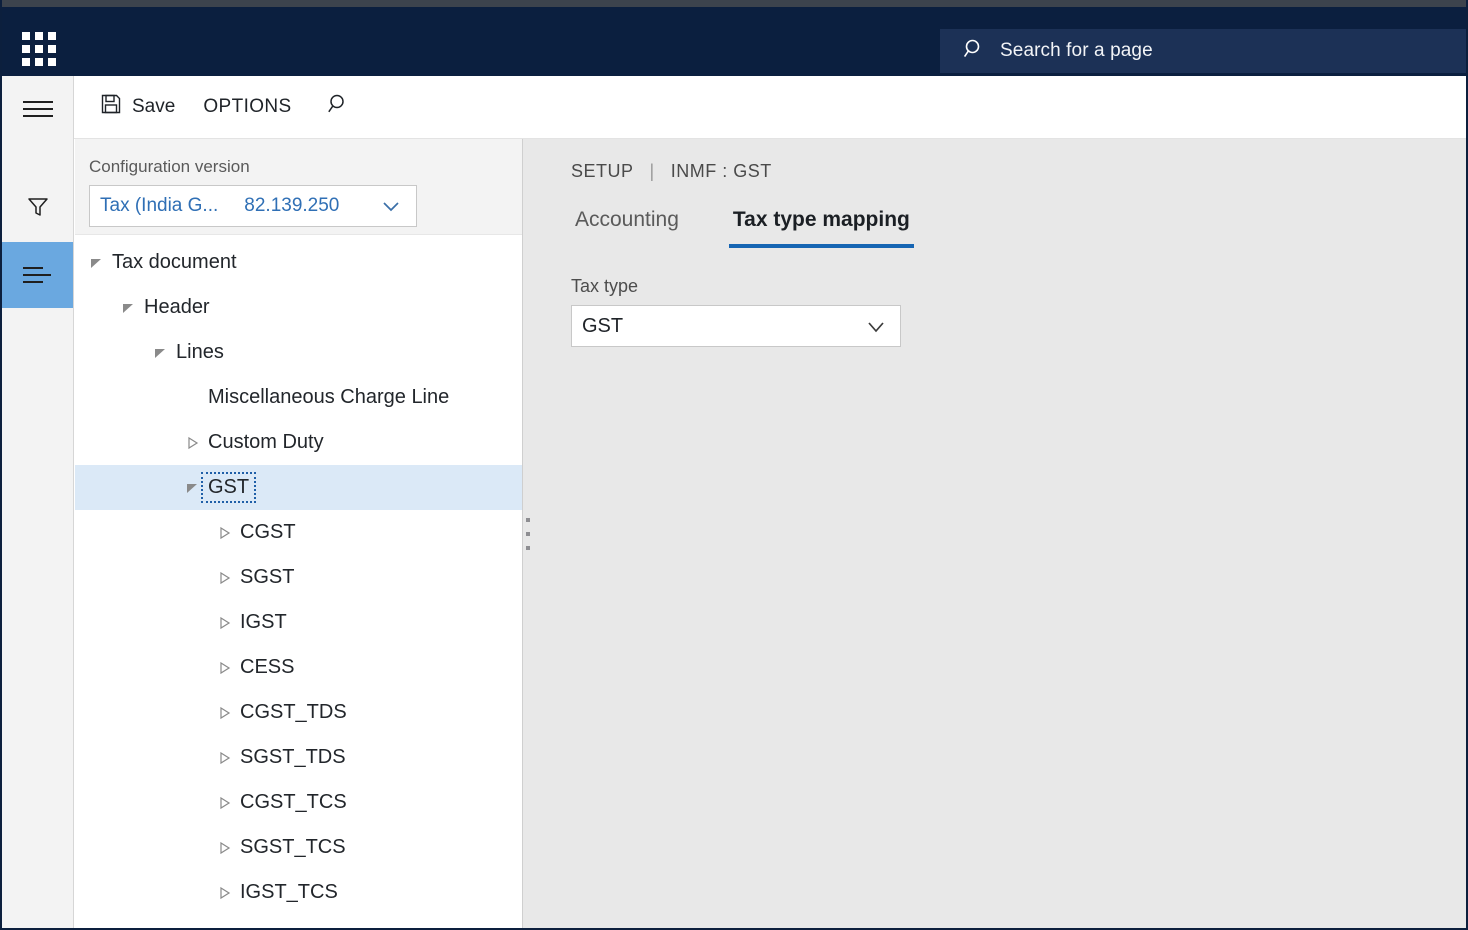 The height and width of the screenshot is (930, 1468). What do you see at coordinates (267, 667) in the screenshot?
I see `tree-item-label: CESS` at bounding box center [267, 667].